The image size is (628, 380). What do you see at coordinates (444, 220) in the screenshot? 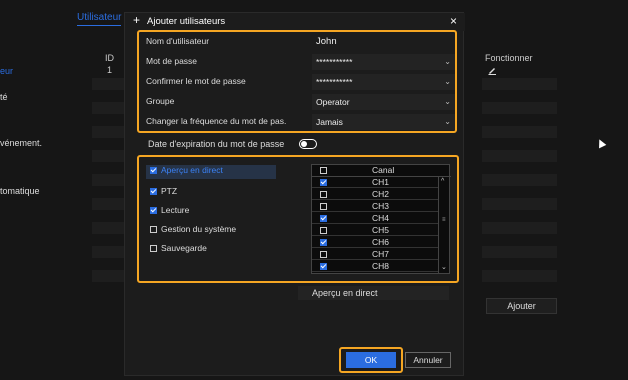
I see `scroll-grip-icon: ≡` at bounding box center [444, 220].